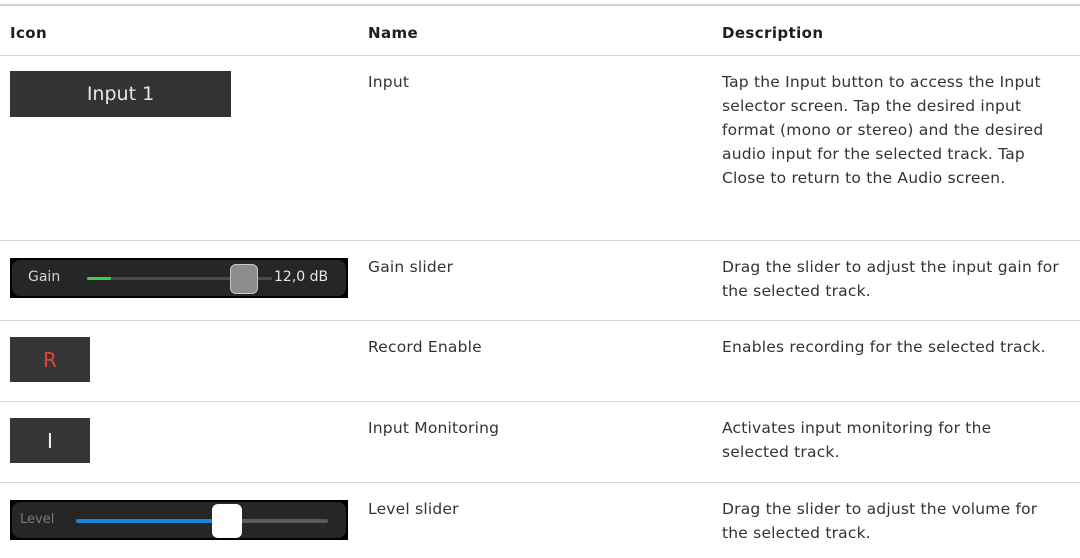 This screenshot has width=1080, height=558. Describe the element at coordinates (389, 82) in the screenshot. I see `row-name-input: Input` at that location.